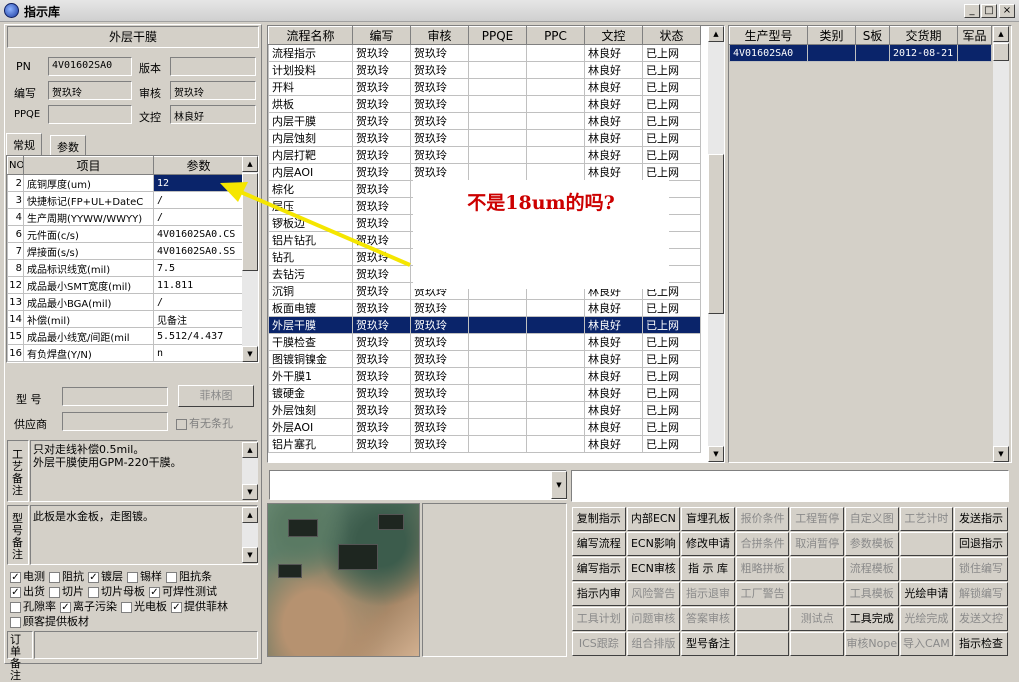  Describe the element at coordinates (981, 569) in the screenshot. I see `action-button: 锁住编写` at that location.